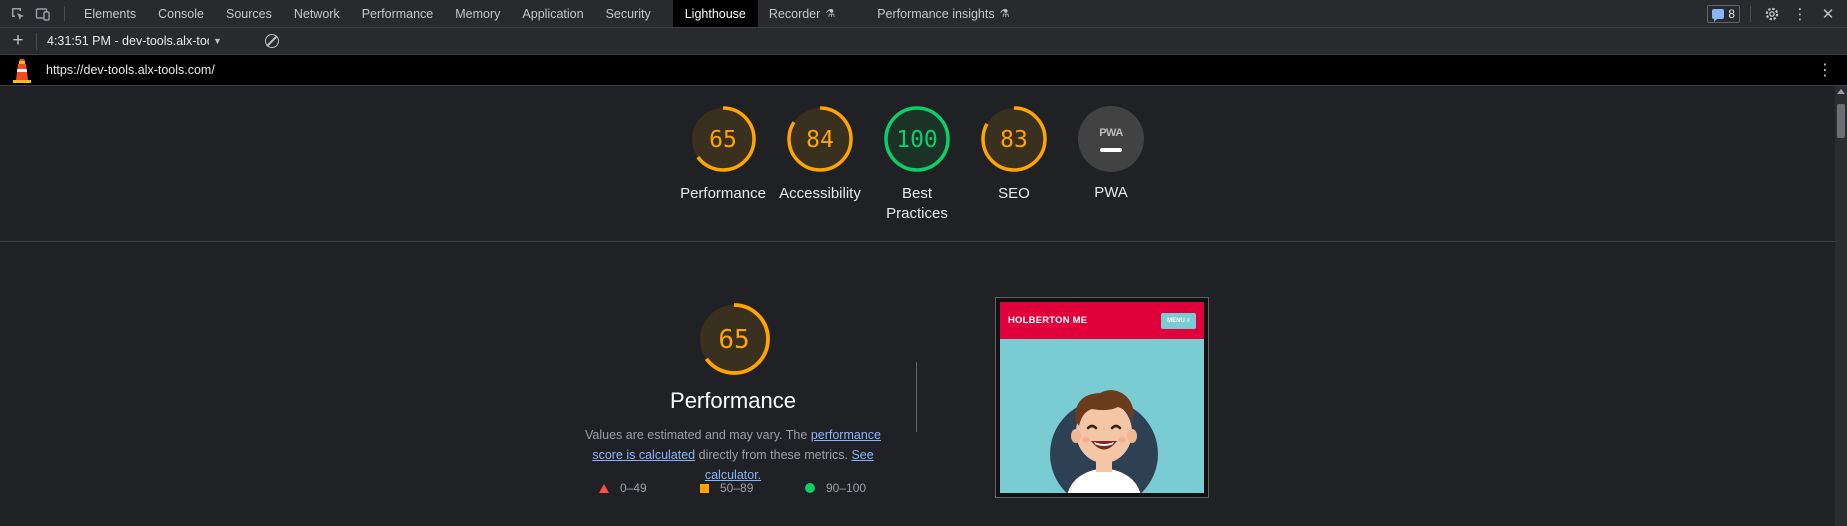  I want to click on legend-range: 0–49, so click(633, 488).